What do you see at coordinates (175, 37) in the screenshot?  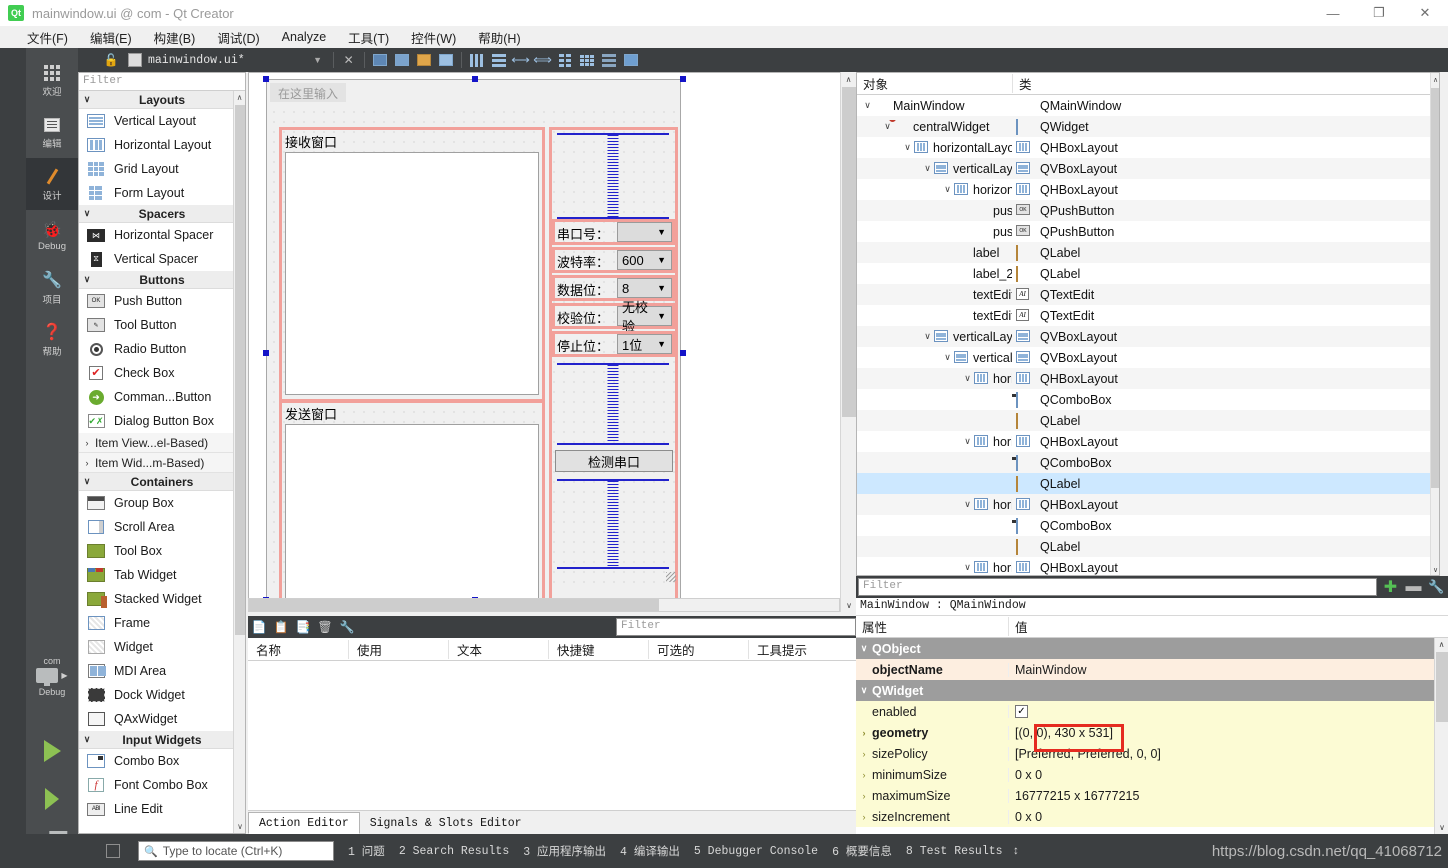 I see `menu-build: 构建(B)` at bounding box center [175, 37].